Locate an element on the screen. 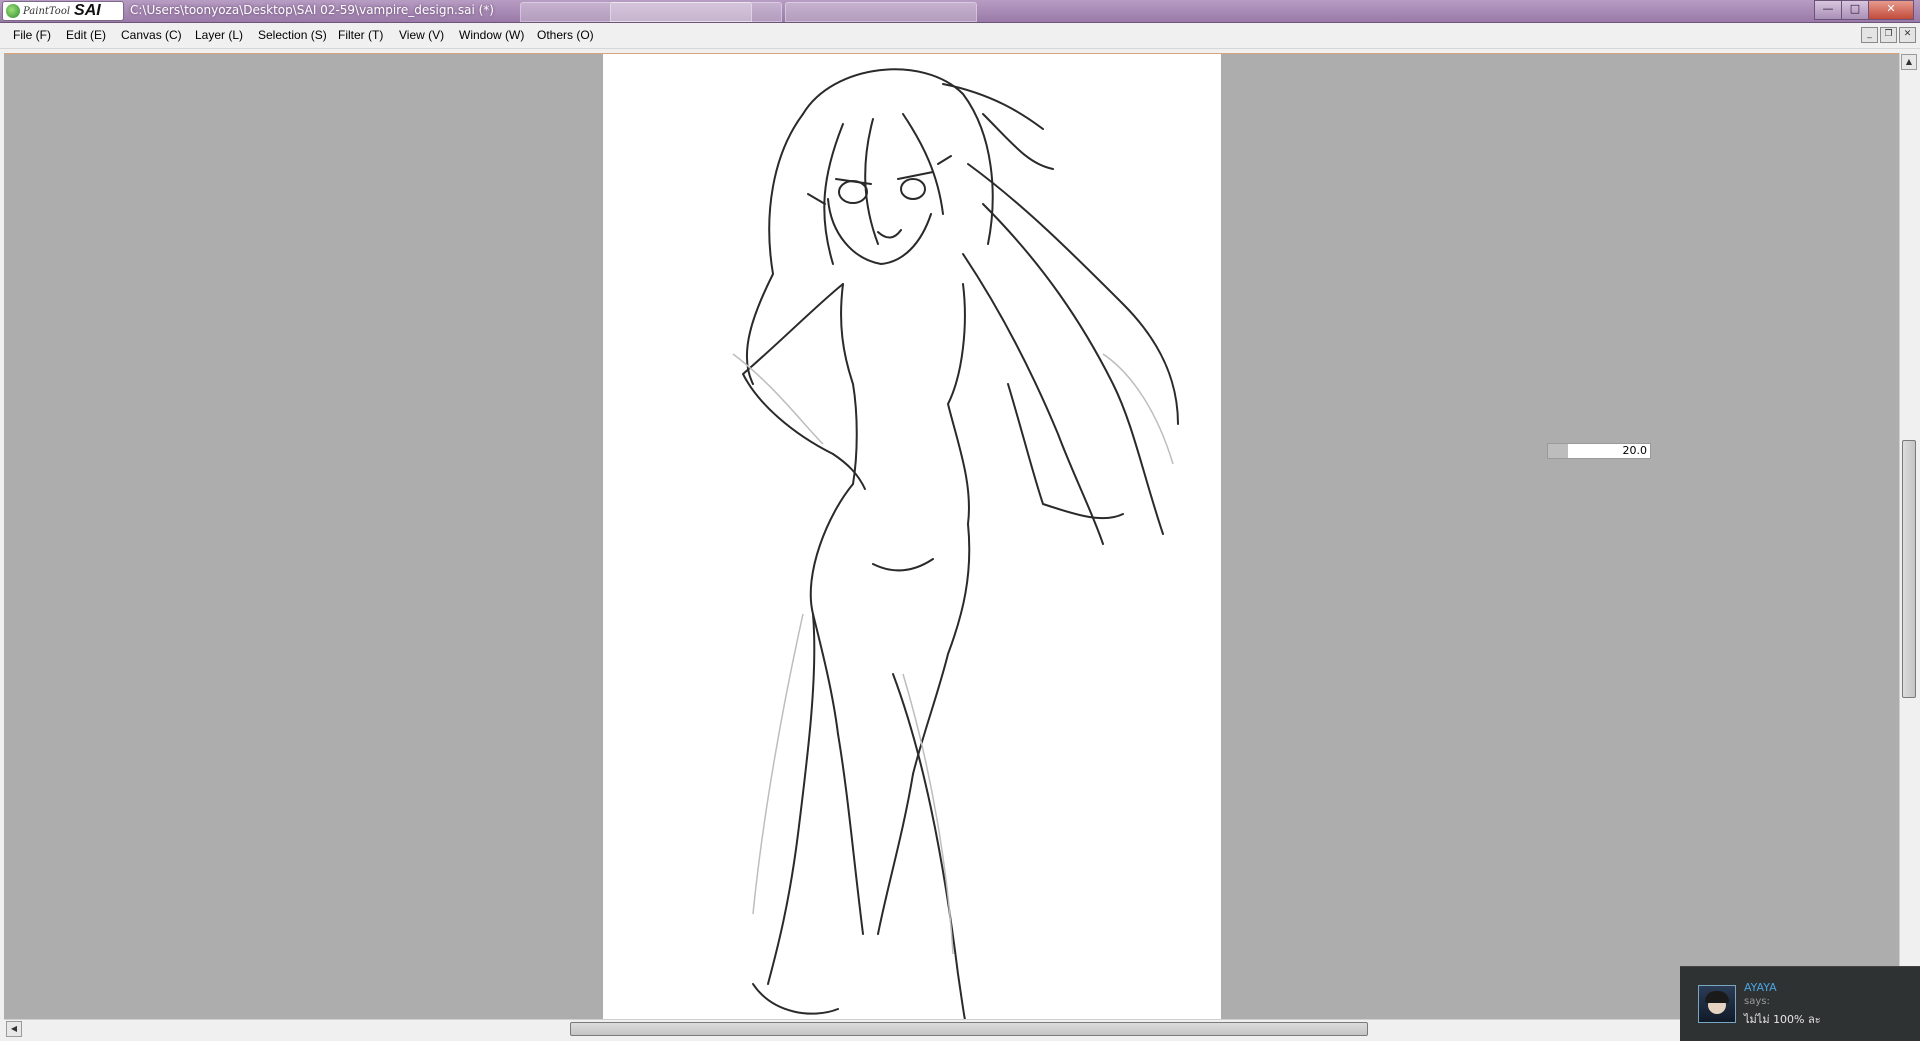 This screenshot has width=1920, height=1041. minimize-button: — is located at coordinates (1828, 10).